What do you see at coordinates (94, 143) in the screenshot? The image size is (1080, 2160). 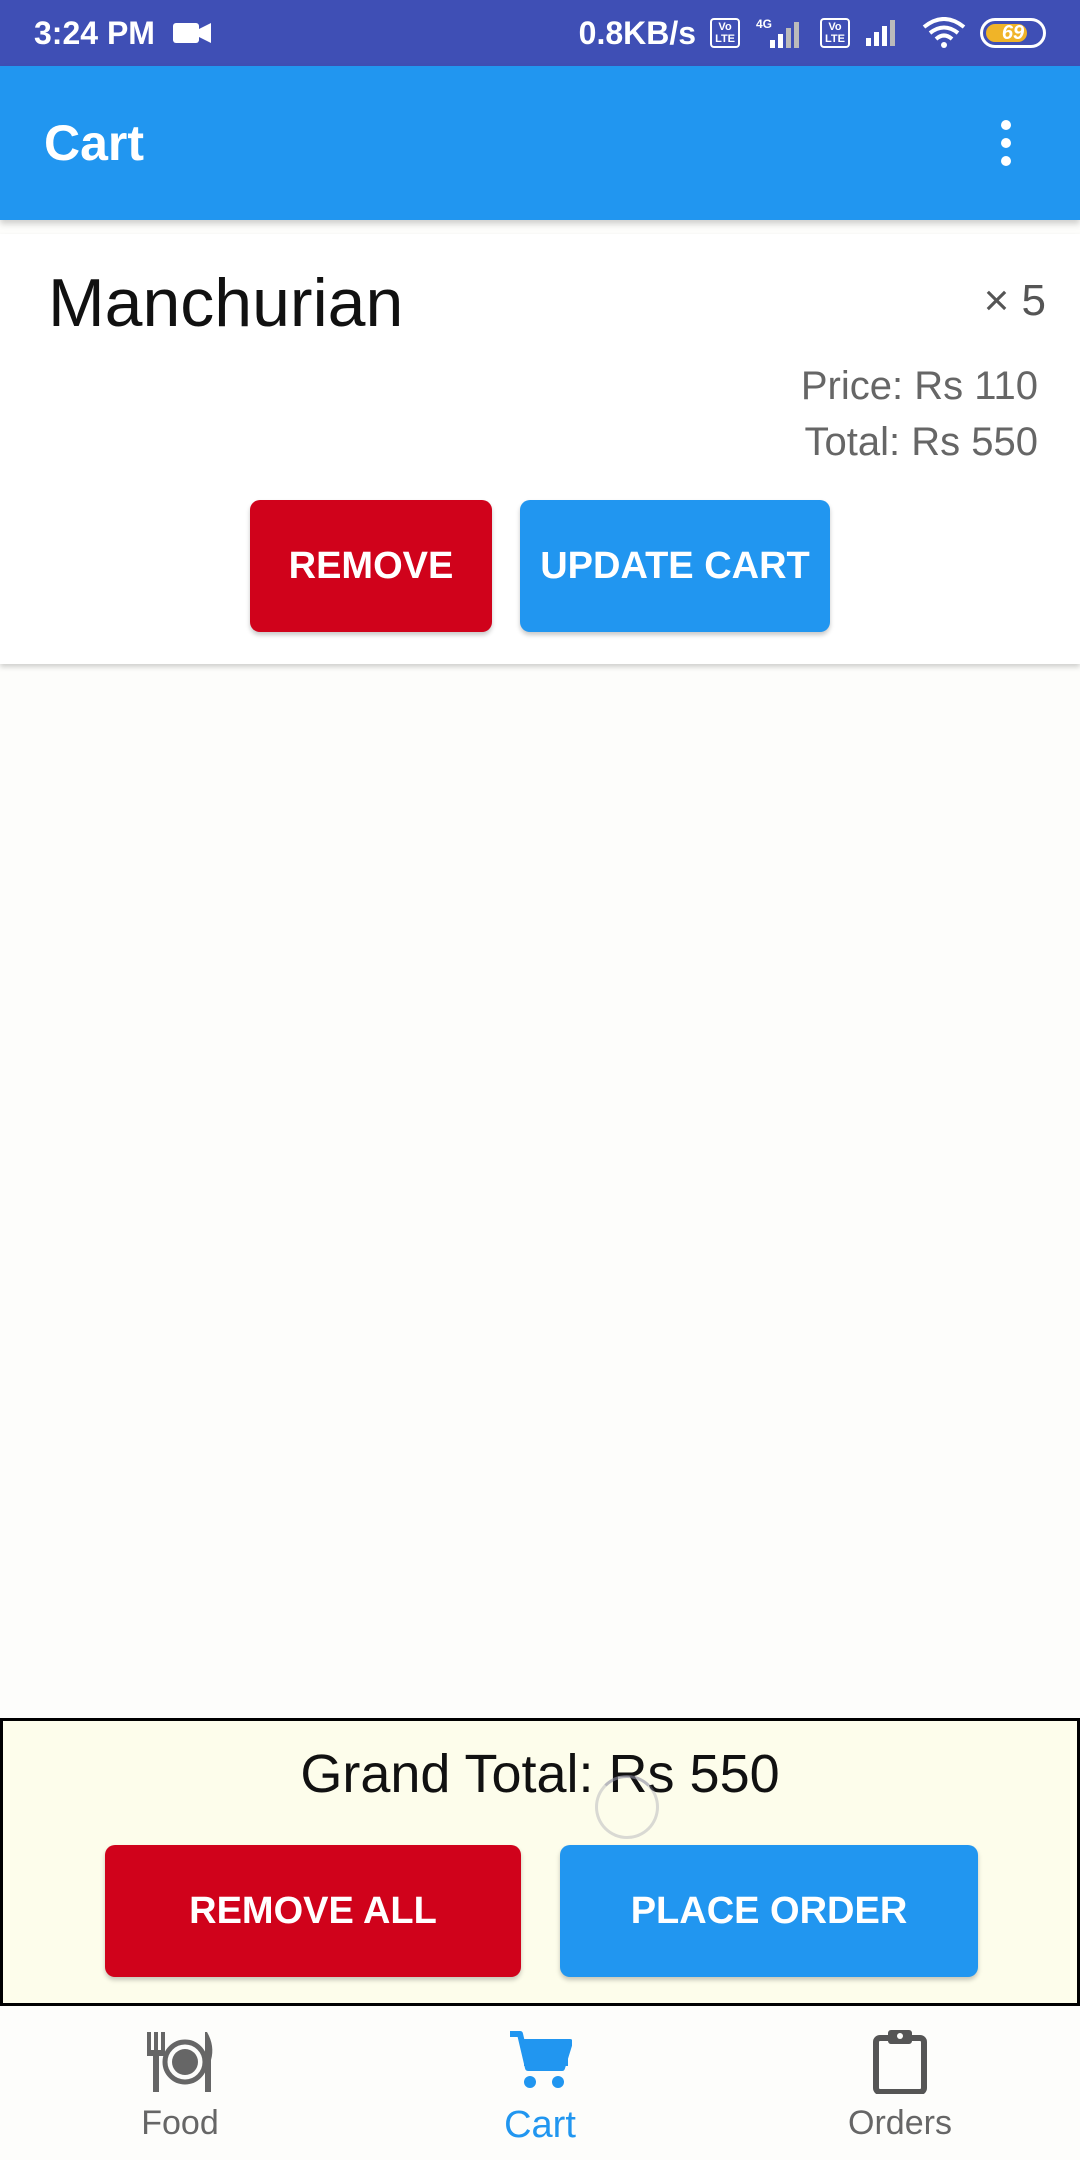 I see `page-title: Cart` at bounding box center [94, 143].